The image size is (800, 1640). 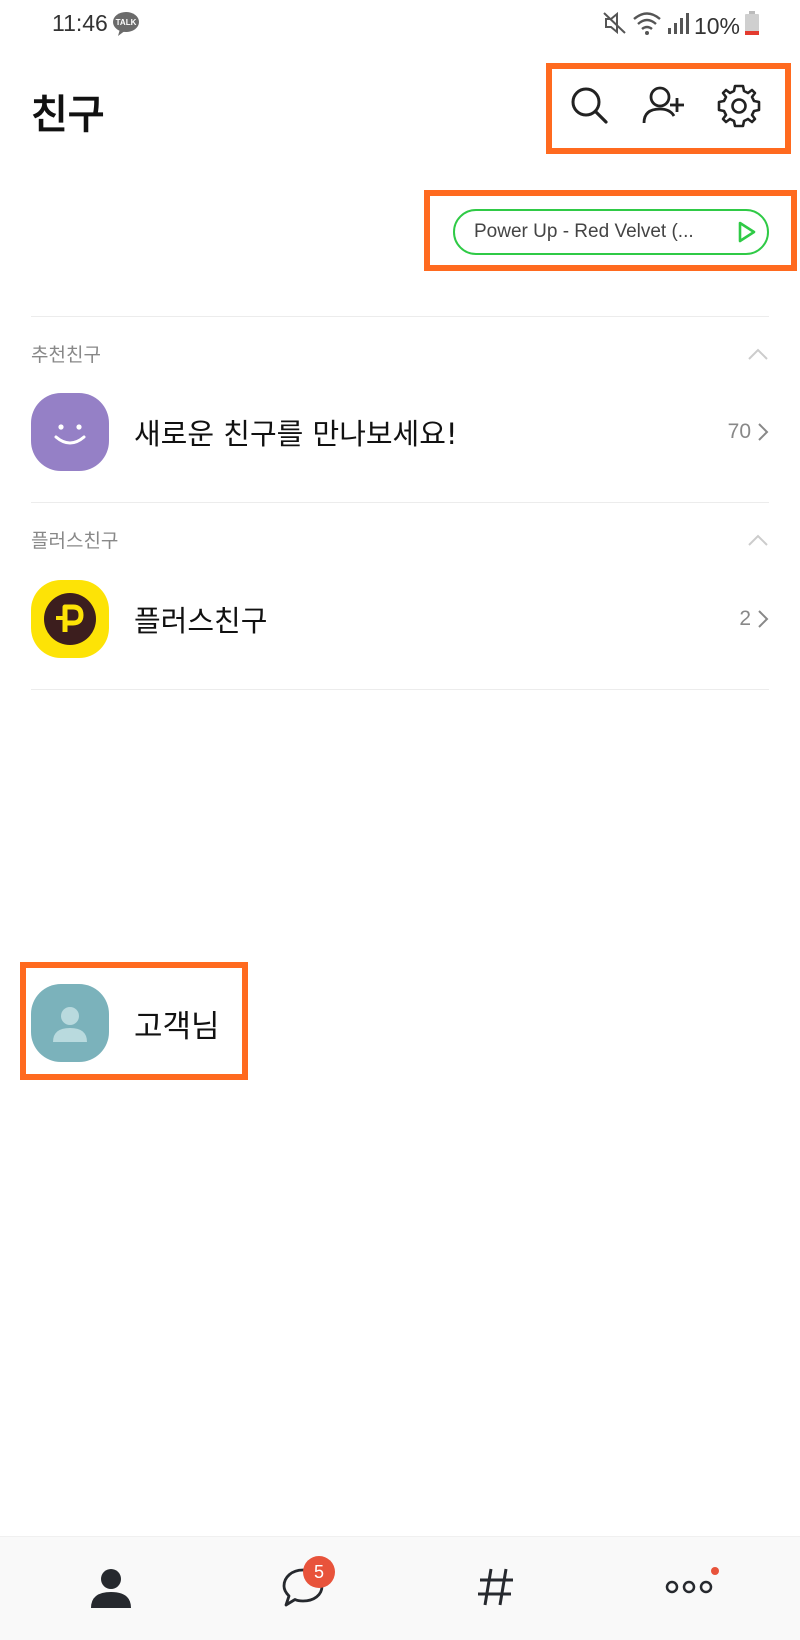 I want to click on my-profile-row: 고객님, so click(x=125, y=1023).